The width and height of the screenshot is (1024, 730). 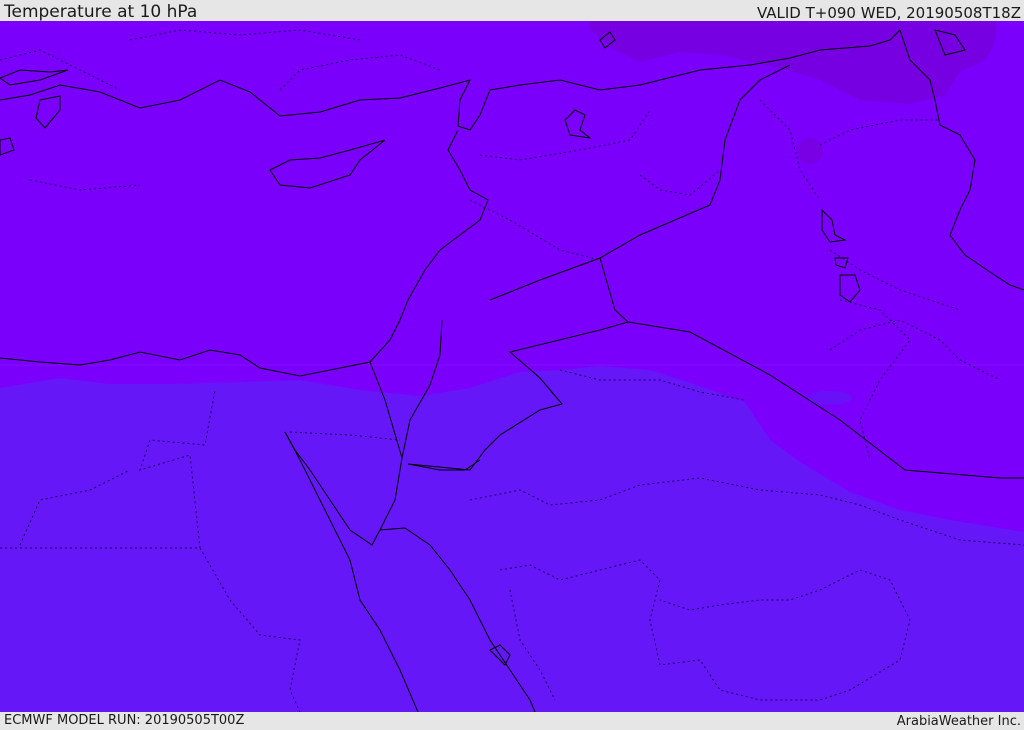 I want to click on small-warm-patch, so click(x=810, y=151).